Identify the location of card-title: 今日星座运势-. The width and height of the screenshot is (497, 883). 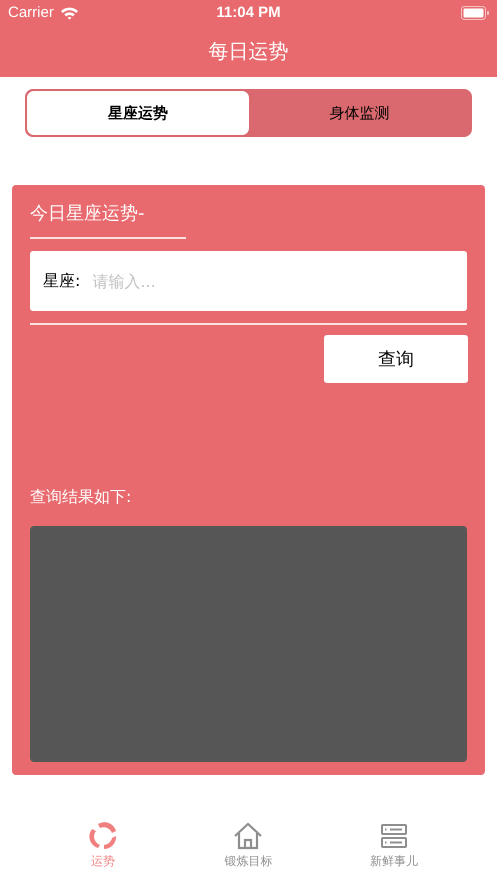
(87, 213).